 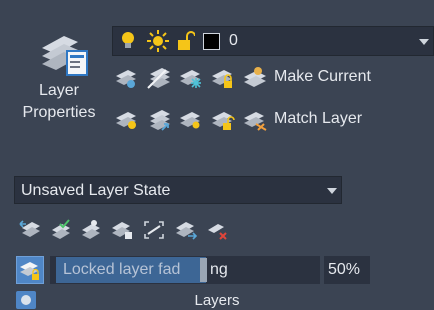 I want to click on locked-layer-fading-icon, so click(x=29, y=271).